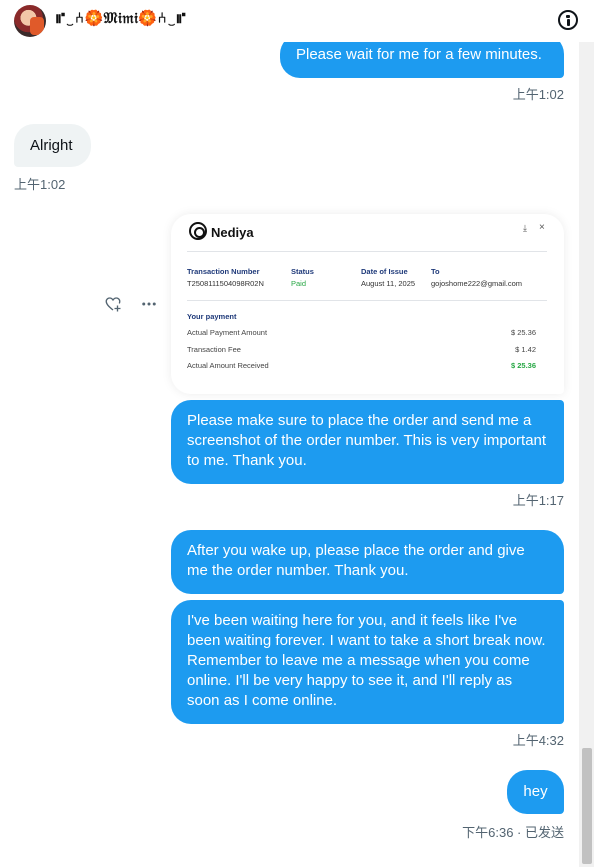  Describe the element at coordinates (299, 283) in the screenshot. I see `receipt-status: Paid` at that location.